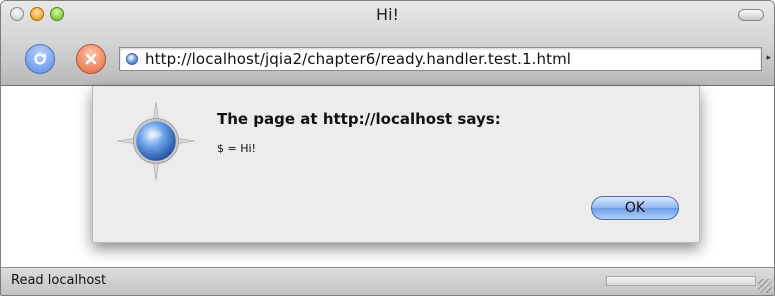 The image size is (775, 296). What do you see at coordinates (751, 15) in the screenshot?
I see `toolbar-toggle-button` at bounding box center [751, 15].